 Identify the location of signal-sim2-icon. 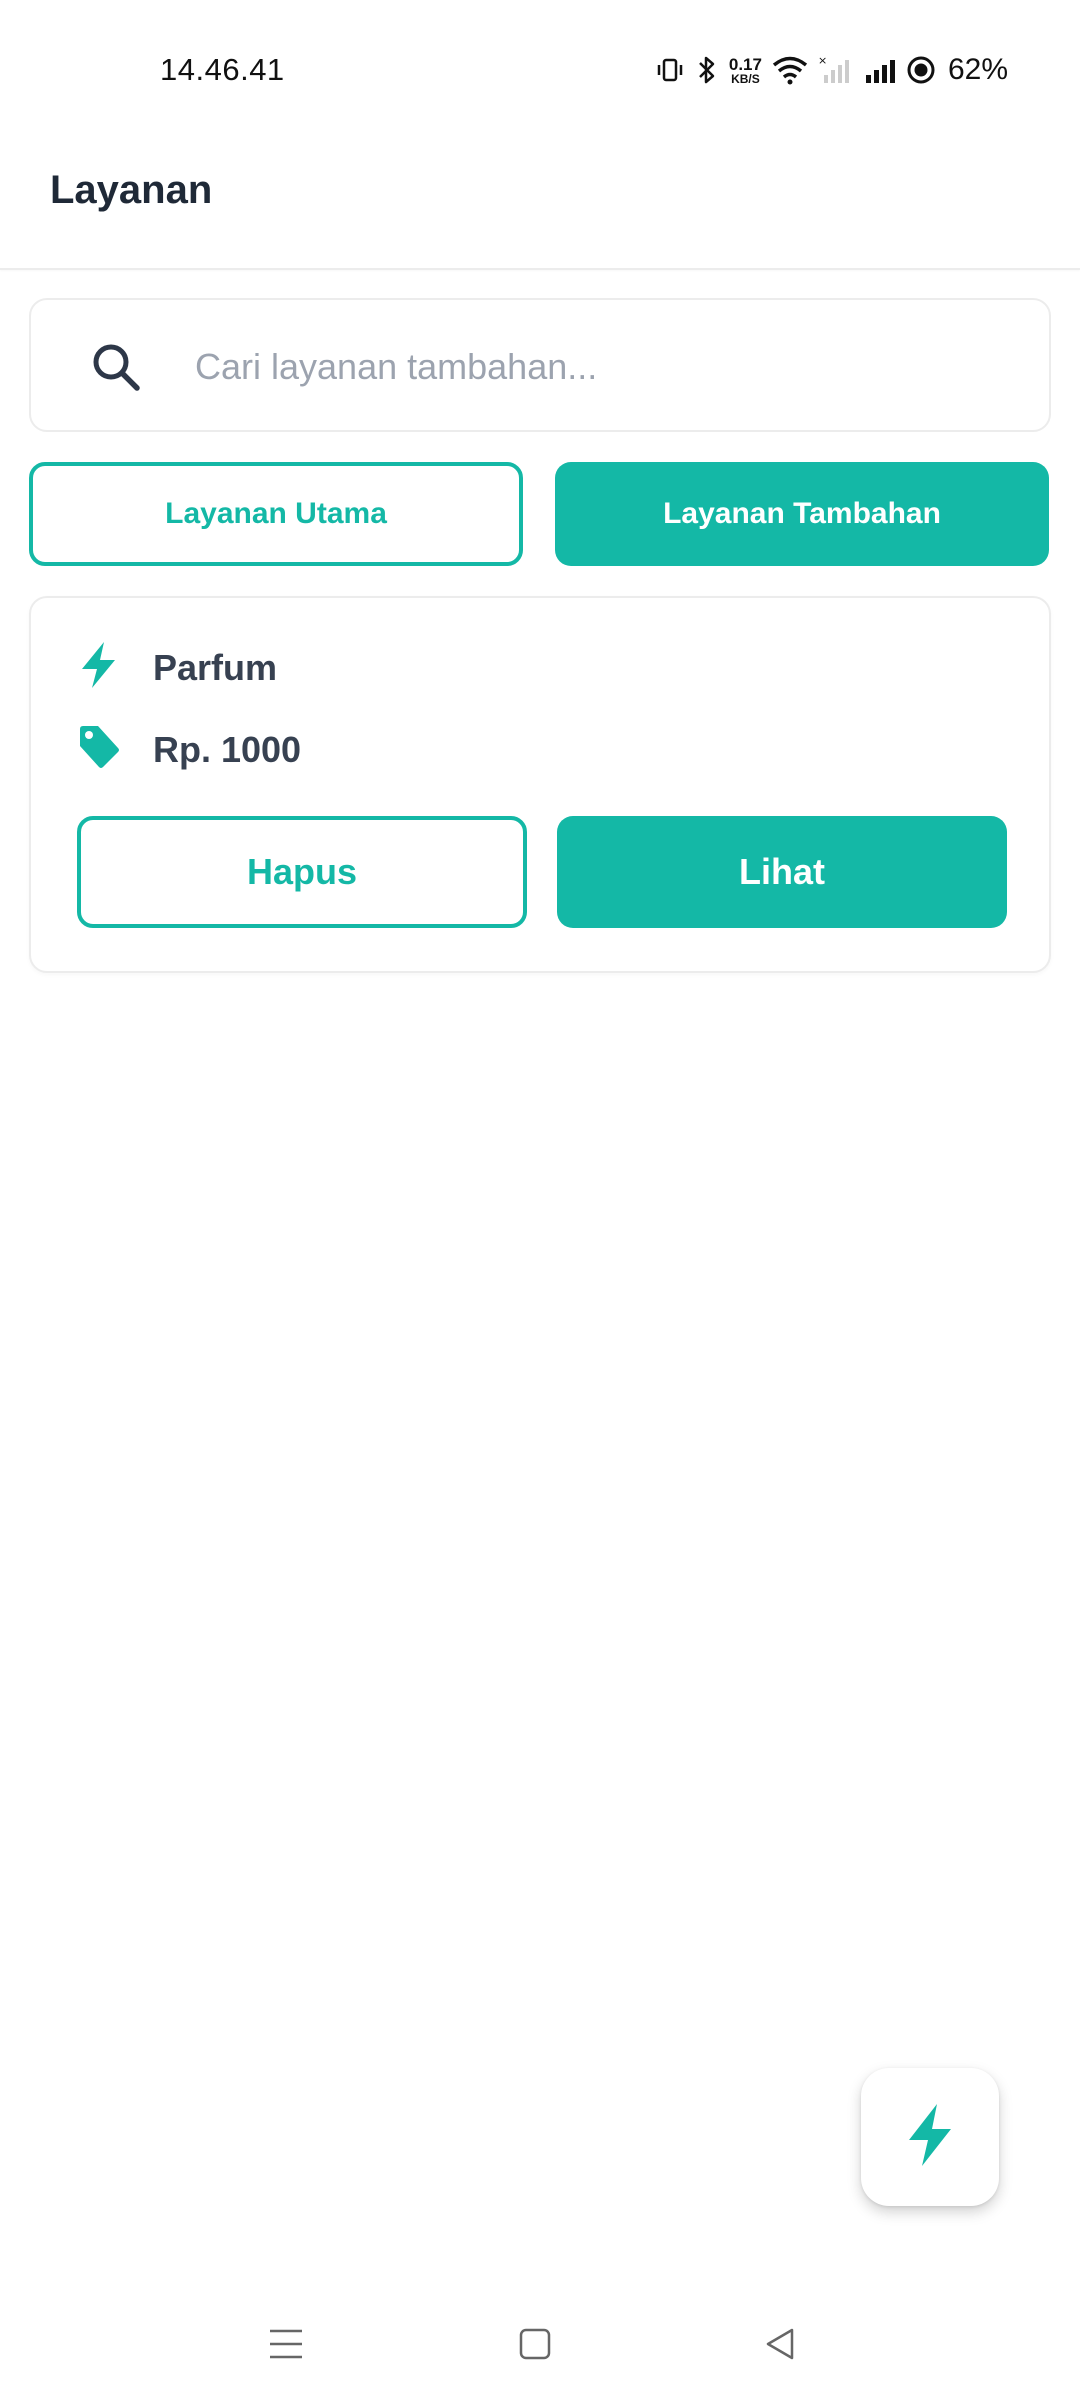
(879, 70).